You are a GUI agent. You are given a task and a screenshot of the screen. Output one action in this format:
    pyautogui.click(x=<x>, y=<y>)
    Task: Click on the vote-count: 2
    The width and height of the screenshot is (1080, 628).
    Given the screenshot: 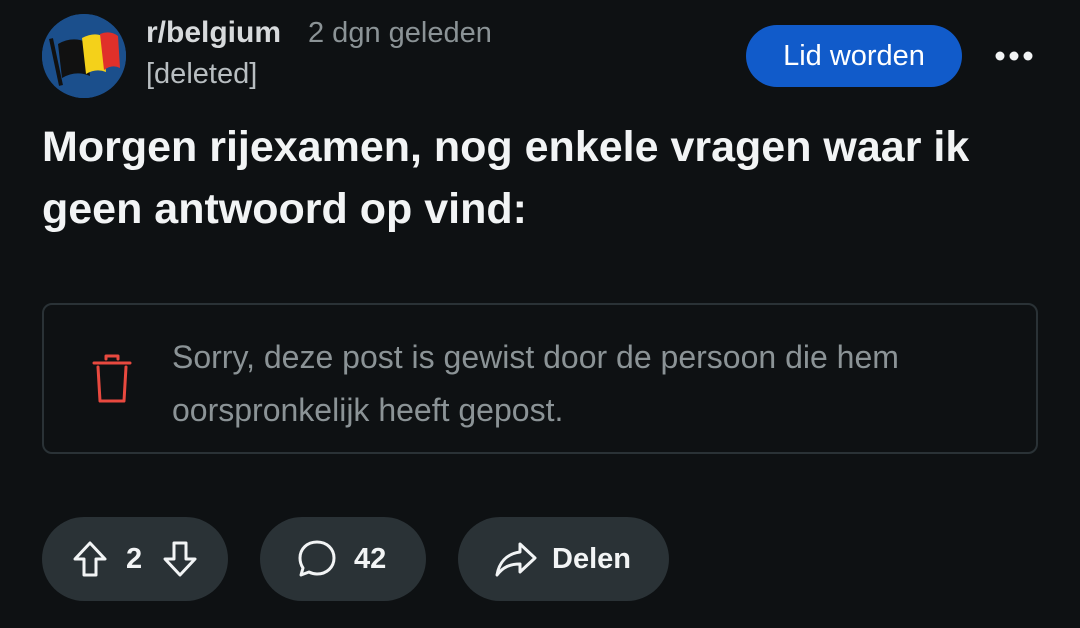 What is the action you would take?
    pyautogui.click(x=134, y=558)
    